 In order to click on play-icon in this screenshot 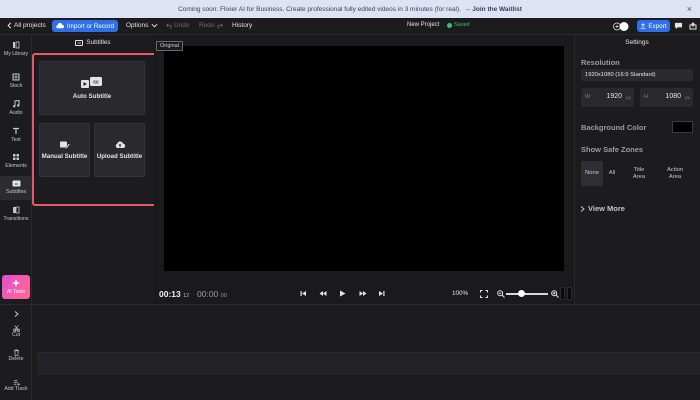, I will do `click(342, 293)`.